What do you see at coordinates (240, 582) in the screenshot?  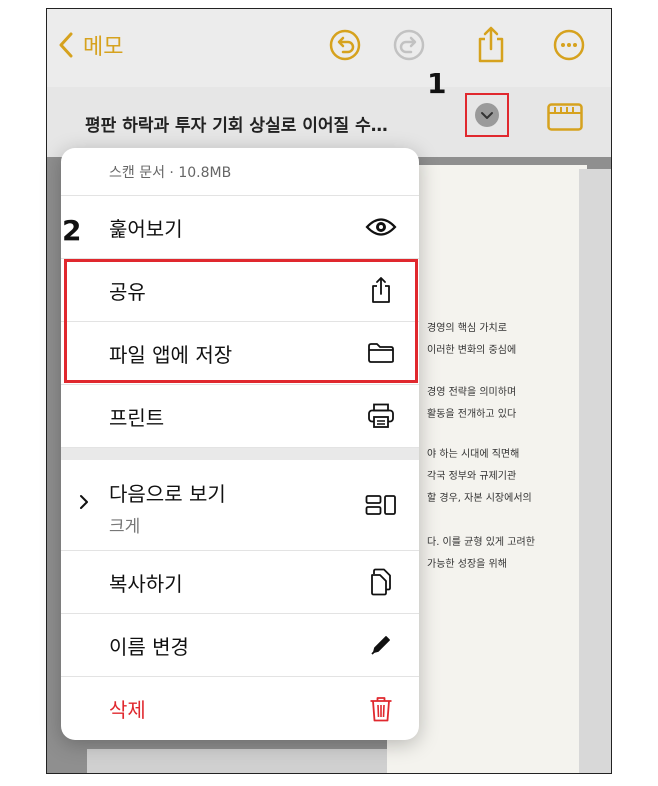 I see `menu-item-copy: 복사하기` at bounding box center [240, 582].